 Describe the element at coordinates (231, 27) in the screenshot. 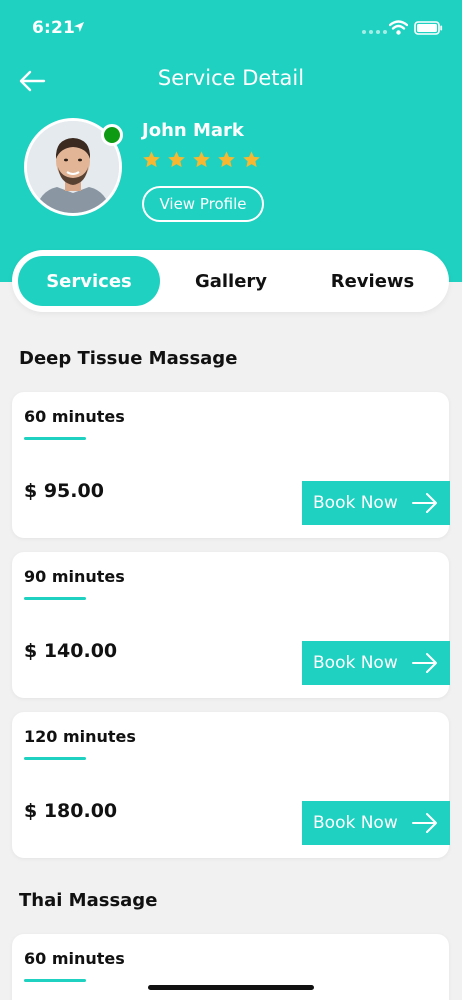

I see `status-bar: 6:21` at that location.